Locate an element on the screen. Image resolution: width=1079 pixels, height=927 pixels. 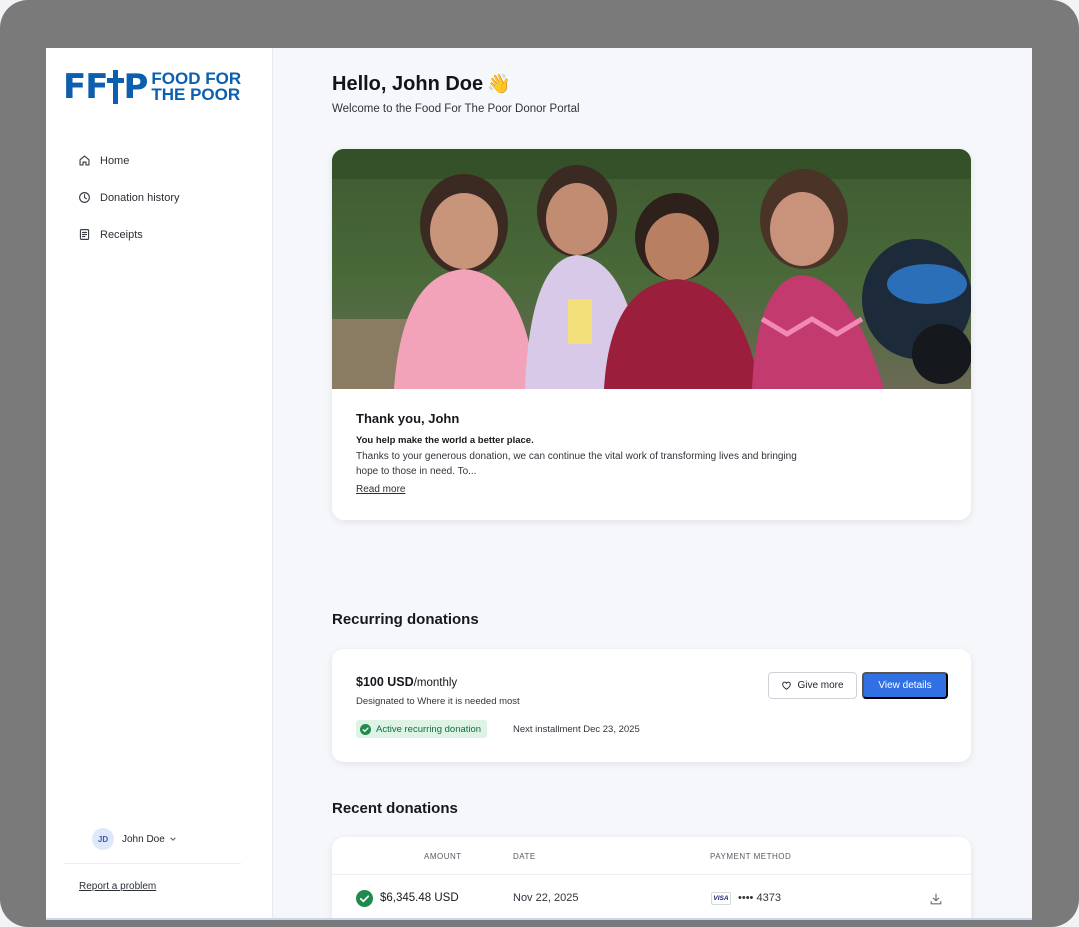
receipt-icon is located at coordinates (84, 234).